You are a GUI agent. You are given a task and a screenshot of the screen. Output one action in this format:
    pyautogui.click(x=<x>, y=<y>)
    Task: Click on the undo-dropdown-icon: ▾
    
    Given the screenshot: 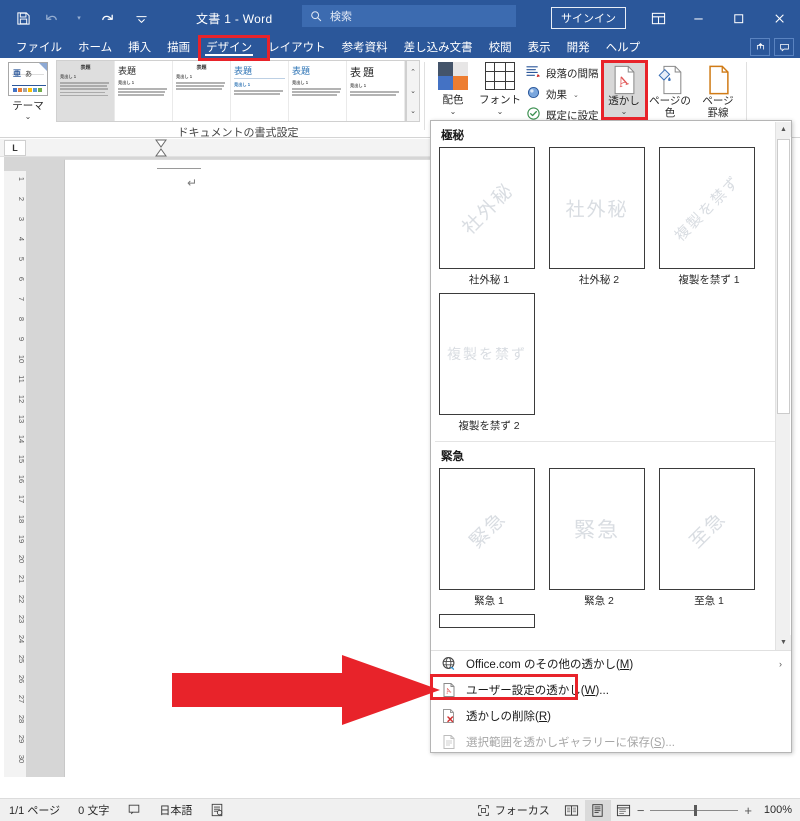 What is the action you would take?
    pyautogui.click(x=79, y=18)
    